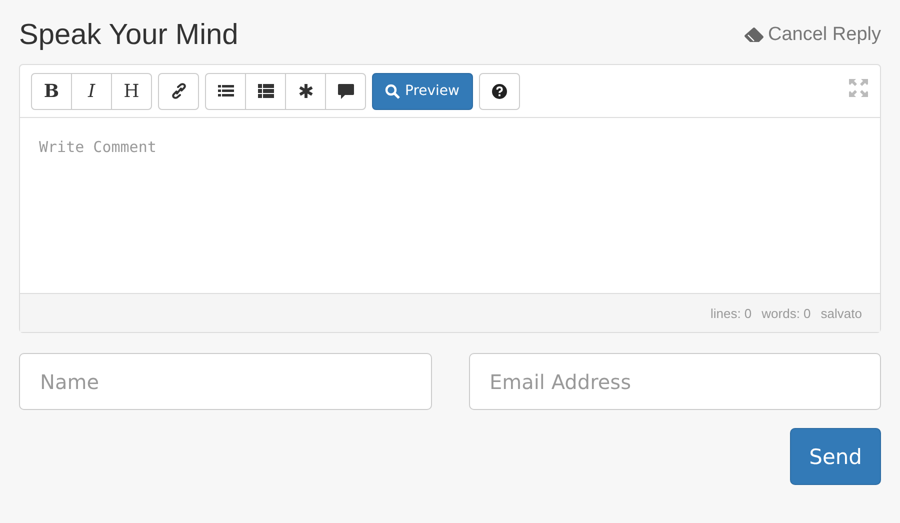 Image resolution: width=900 pixels, height=523 pixels. I want to click on numbered-list-button, so click(265, 91).